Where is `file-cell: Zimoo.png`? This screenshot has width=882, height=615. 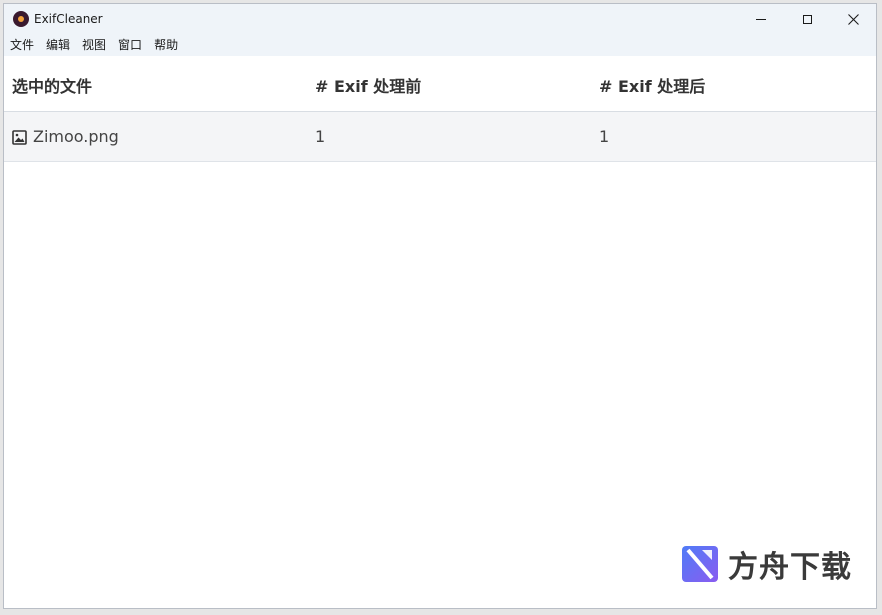 file-cell: Zimoo.png is located at coordinates (65, 137).